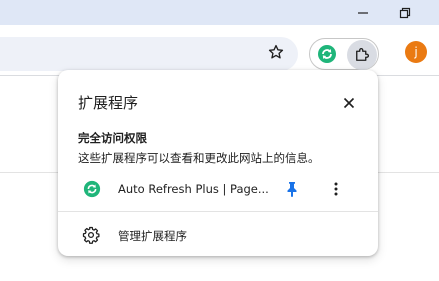 This screenshot has height=281, width=439. Describe the element at coordinates (91, 235) in the screenshot. I see `gear-icon` at that location.